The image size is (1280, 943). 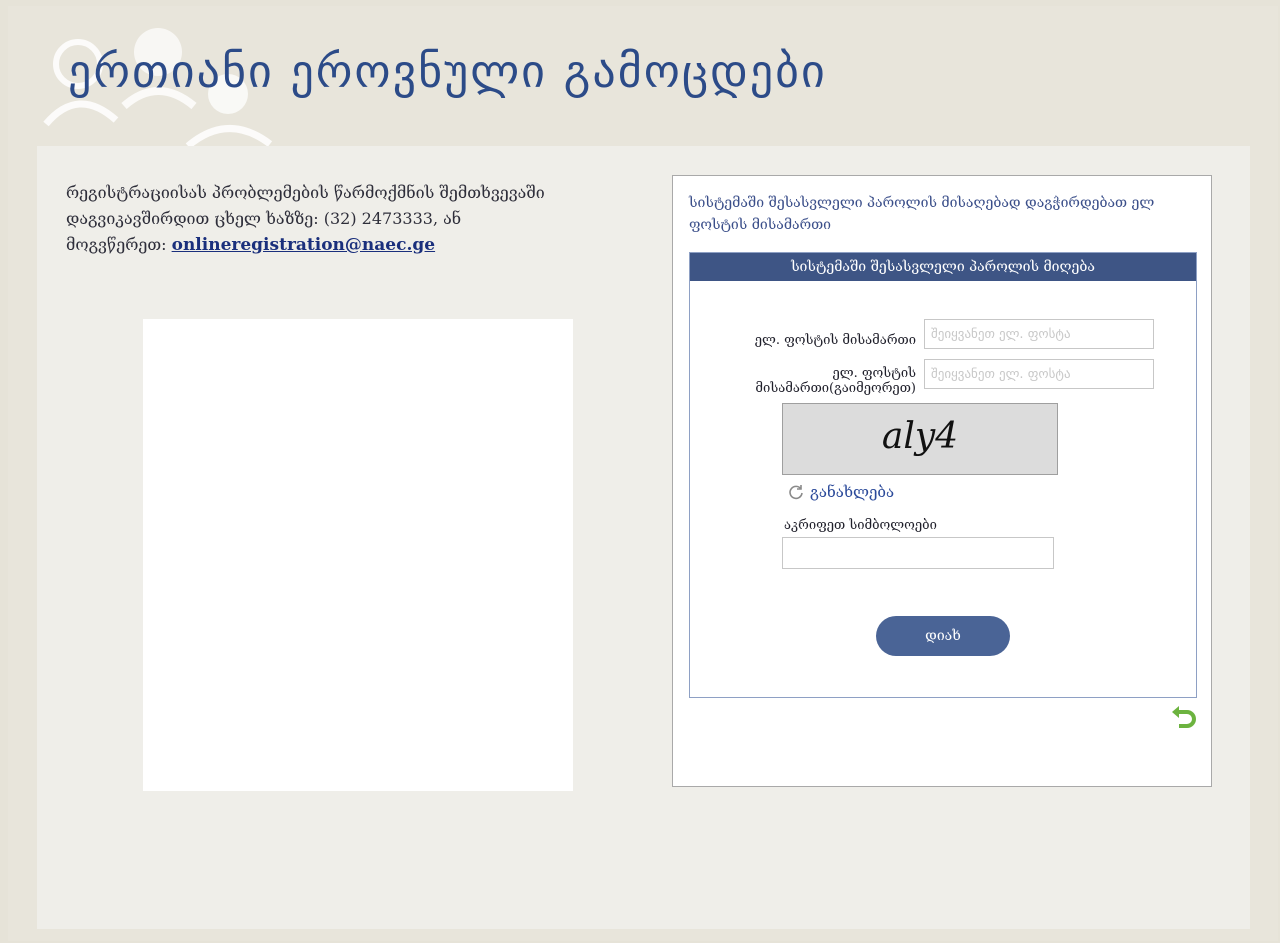 I want to click on confirm-email-label: ელ. ფოსტის მისამართი(გაიმეორეთ), so click(x=813, y=381).